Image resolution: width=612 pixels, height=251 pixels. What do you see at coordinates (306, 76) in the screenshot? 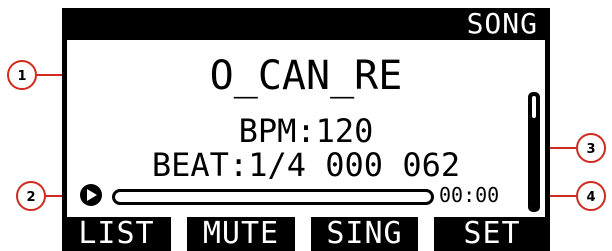
I see `song-name: O_CAN_RE` at bounding box center [306, 76].